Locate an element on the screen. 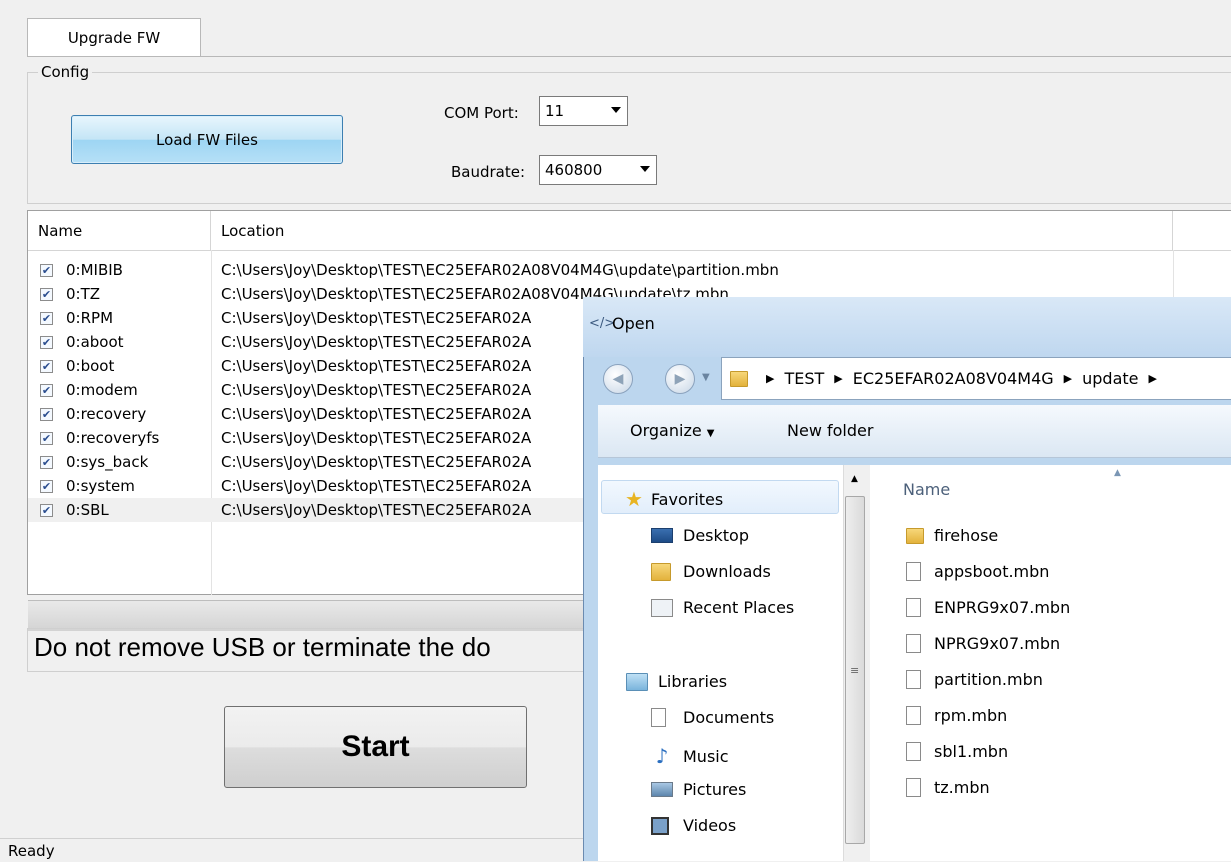  nav-libraries: Libraries is located at coordinates (676, 681).